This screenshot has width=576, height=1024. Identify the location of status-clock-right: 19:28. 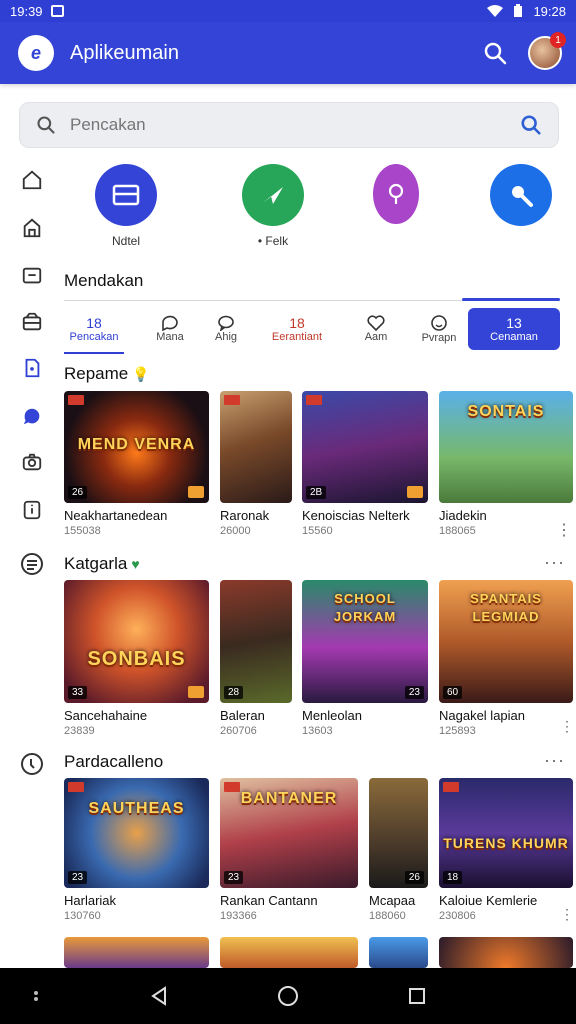
(549, 11).